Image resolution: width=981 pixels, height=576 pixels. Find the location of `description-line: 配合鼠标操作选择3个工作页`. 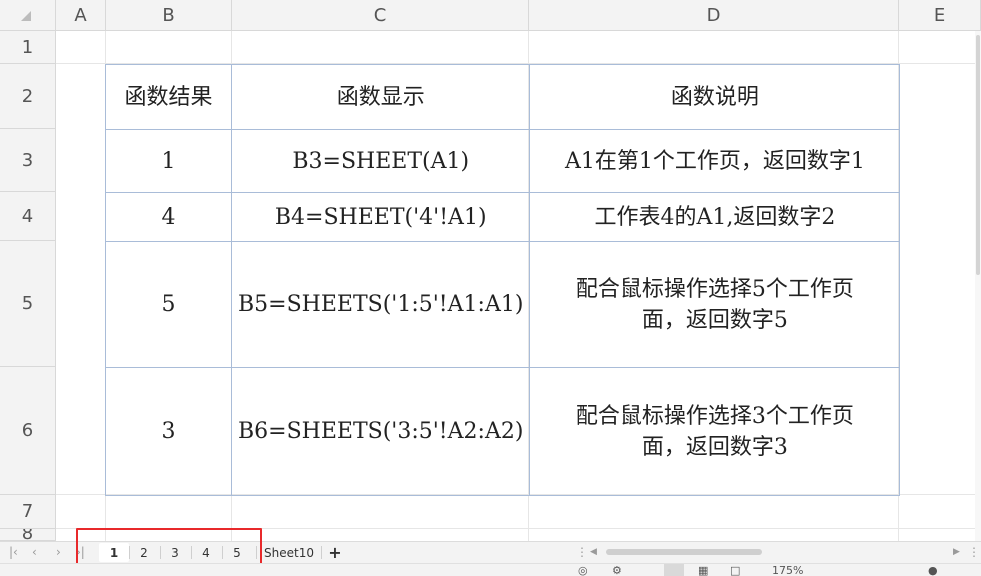

description-line: 配合鼠标操作选择3个工作页 is located at coordinates (714, 416).